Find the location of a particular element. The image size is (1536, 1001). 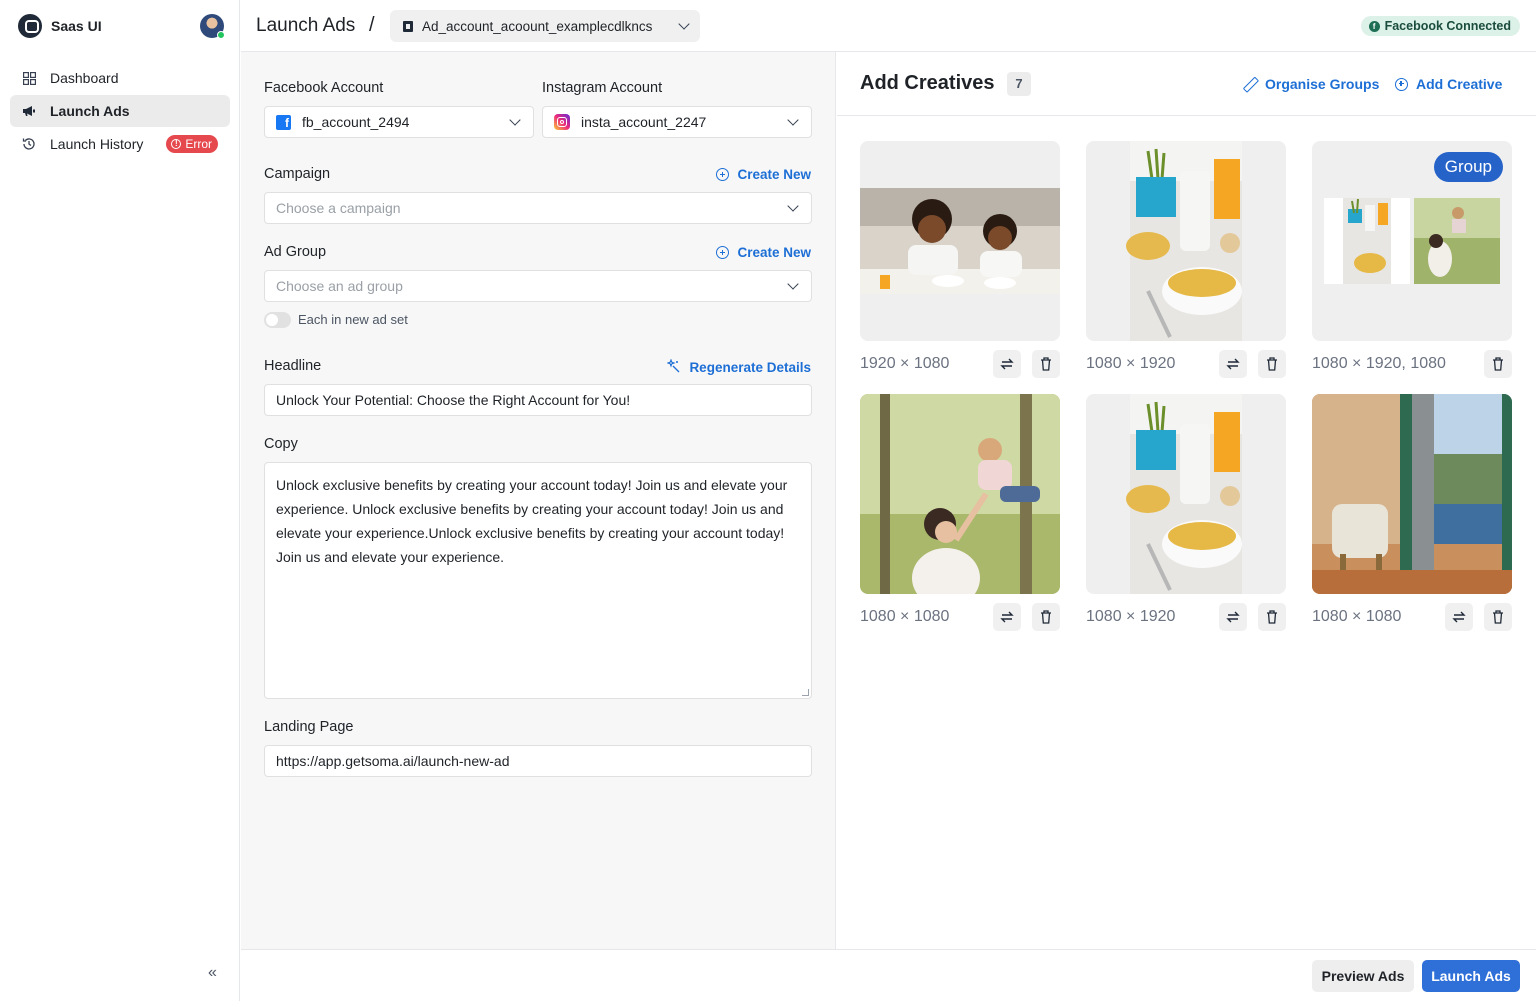

avatar is located at coordinates (212, 26).